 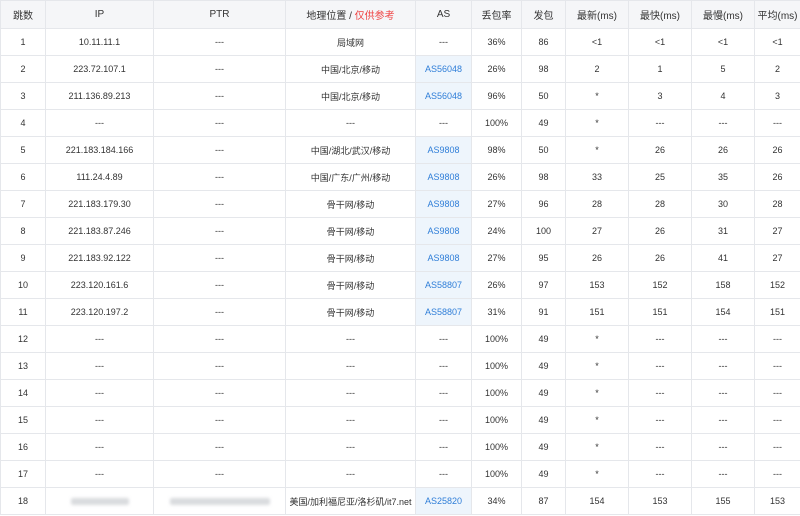 What do you see at coordinates (23, 96) in the screenshot?
I see `cell-hop: 3` at bounding box center [23, 96].